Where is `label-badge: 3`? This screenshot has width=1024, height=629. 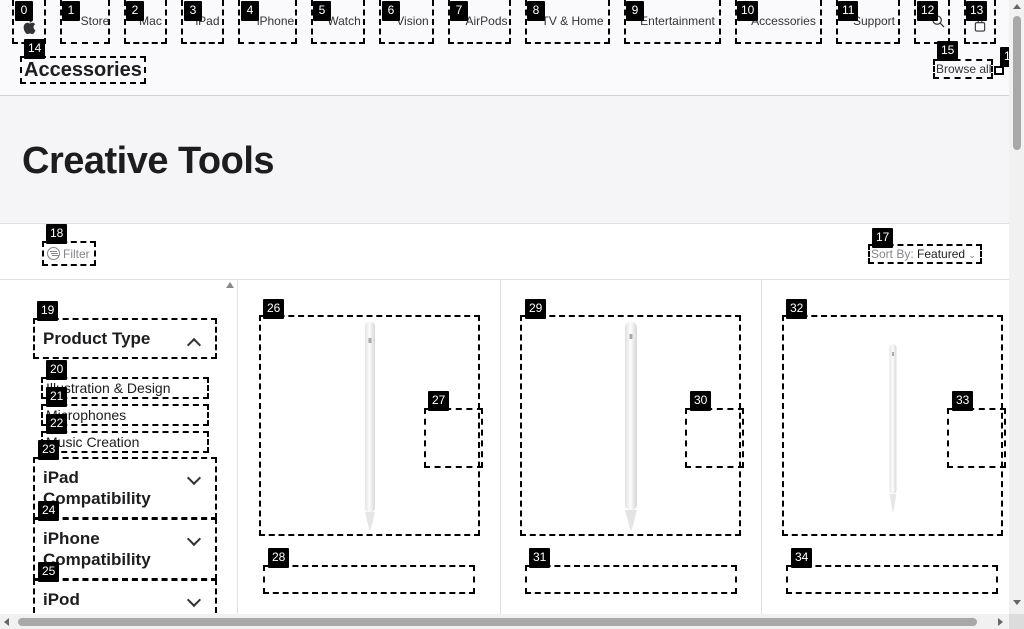
label-badge: 3 is located at coordinates (193, 11).